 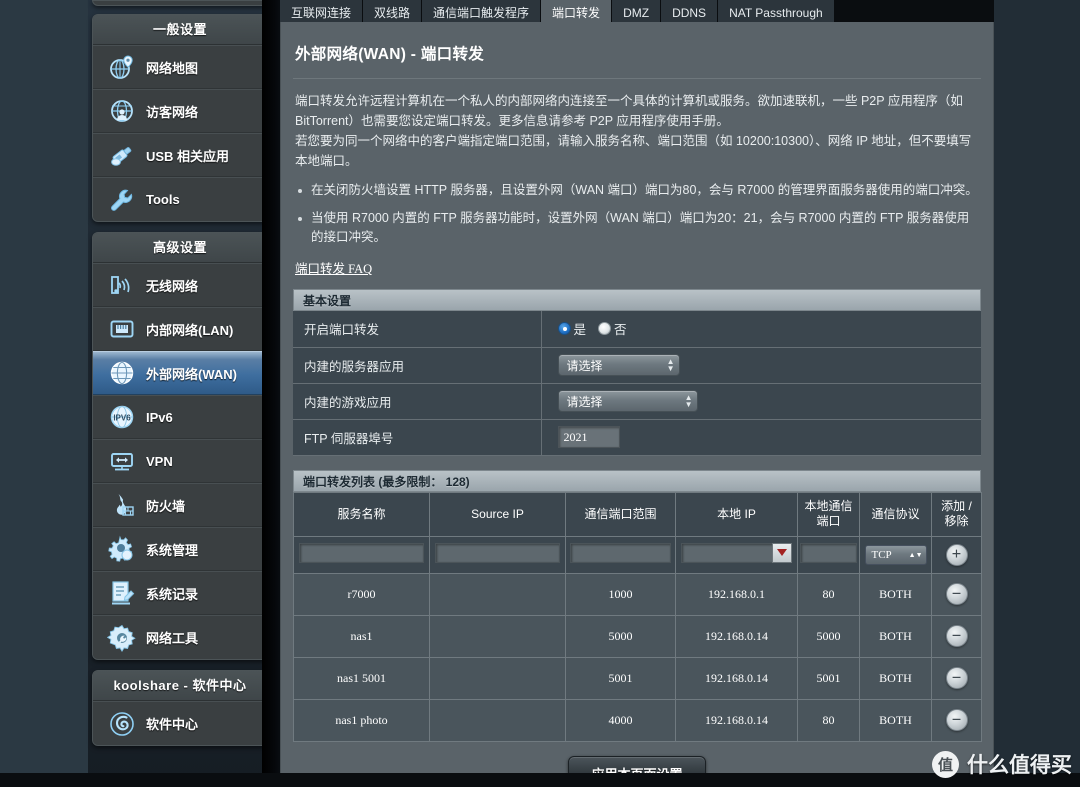 I want to click on cell-local-ip-input, so click(x=736, y=554).